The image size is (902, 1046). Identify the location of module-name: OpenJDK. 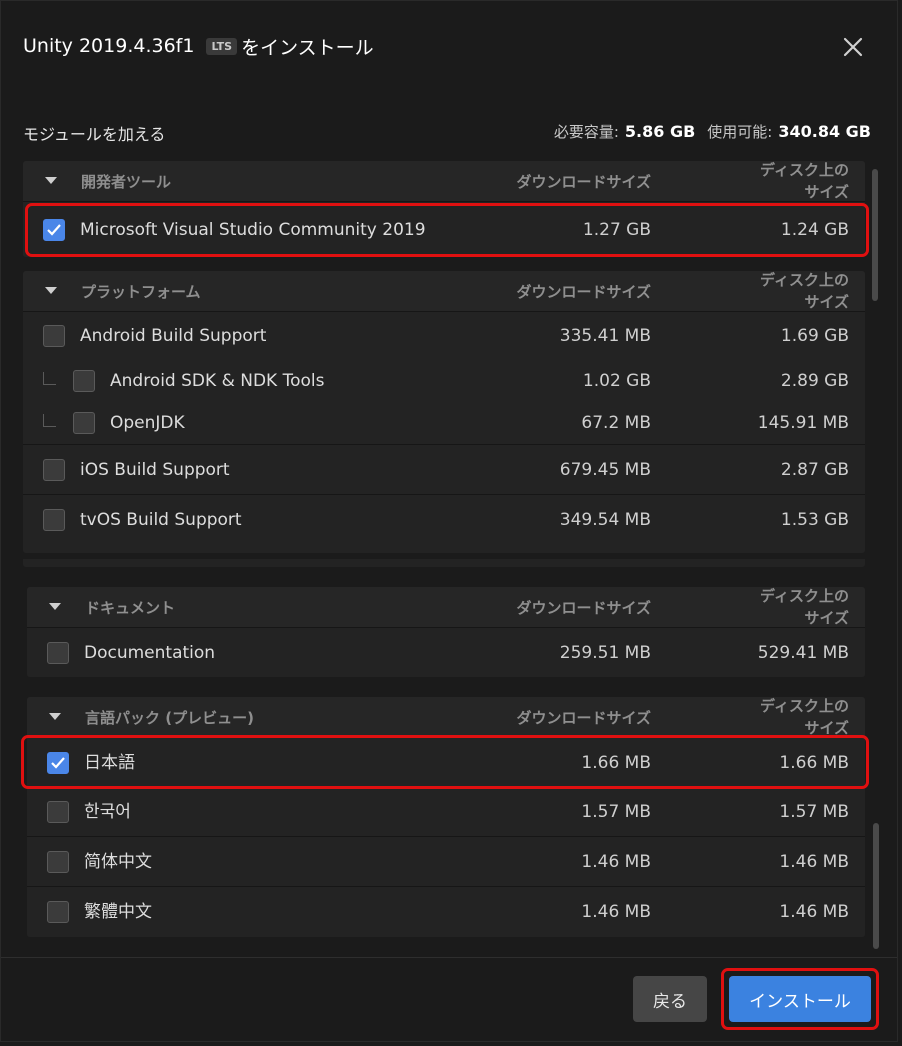
(147, 423).